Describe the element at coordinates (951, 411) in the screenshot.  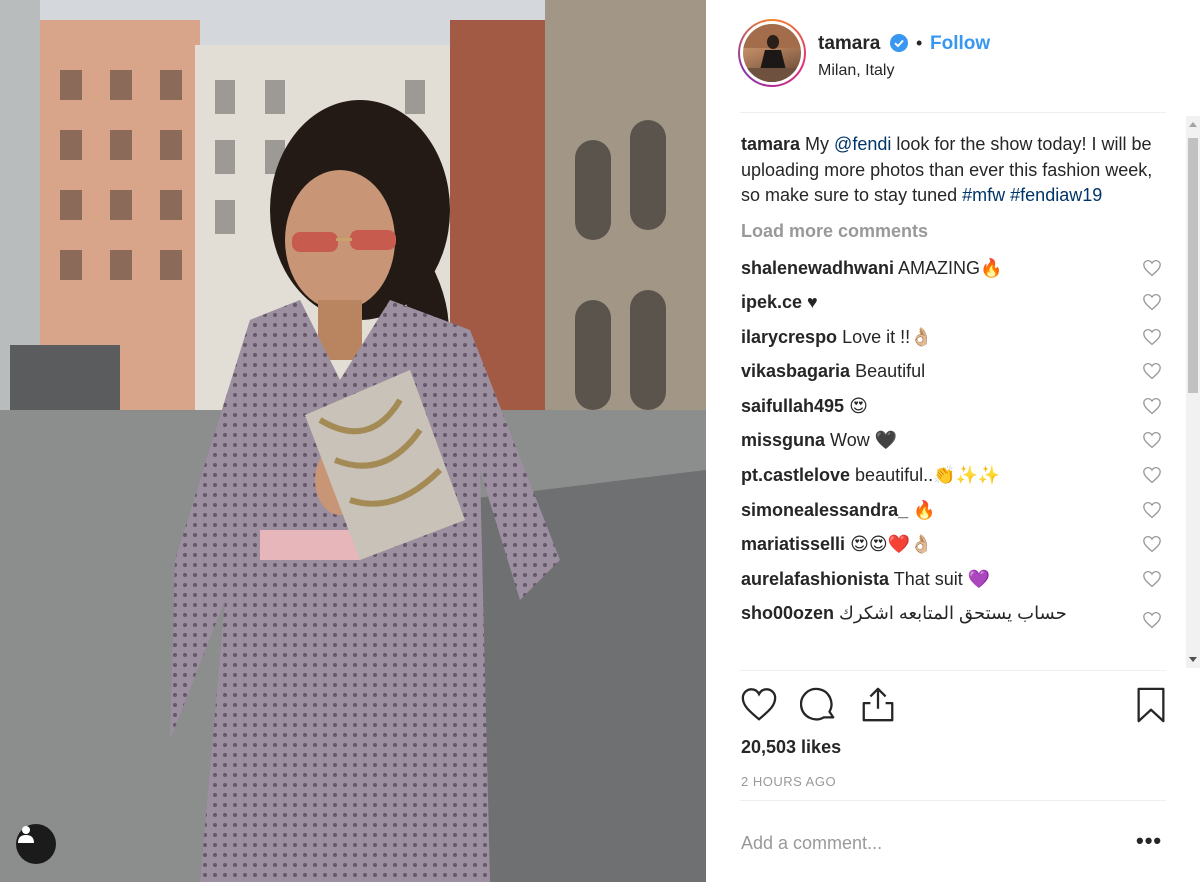
I see `comment-item: saifullah495 😍` at that location.